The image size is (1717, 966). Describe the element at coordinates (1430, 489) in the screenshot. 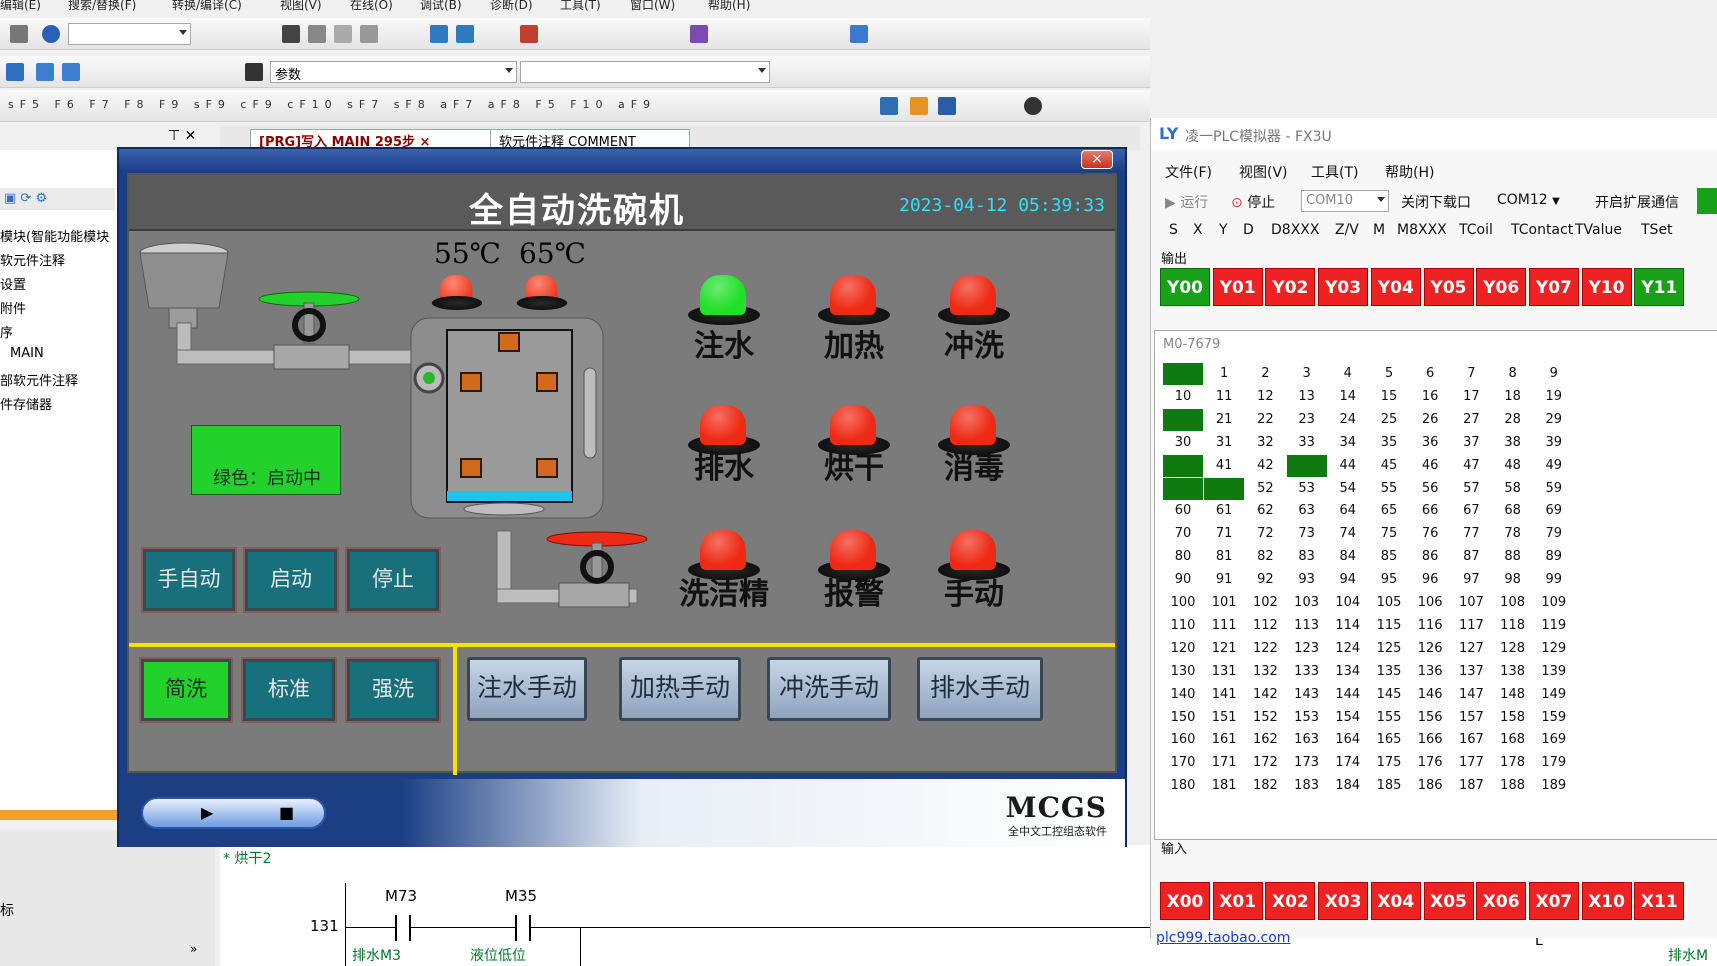

I see `device-cell: 56` at that location.